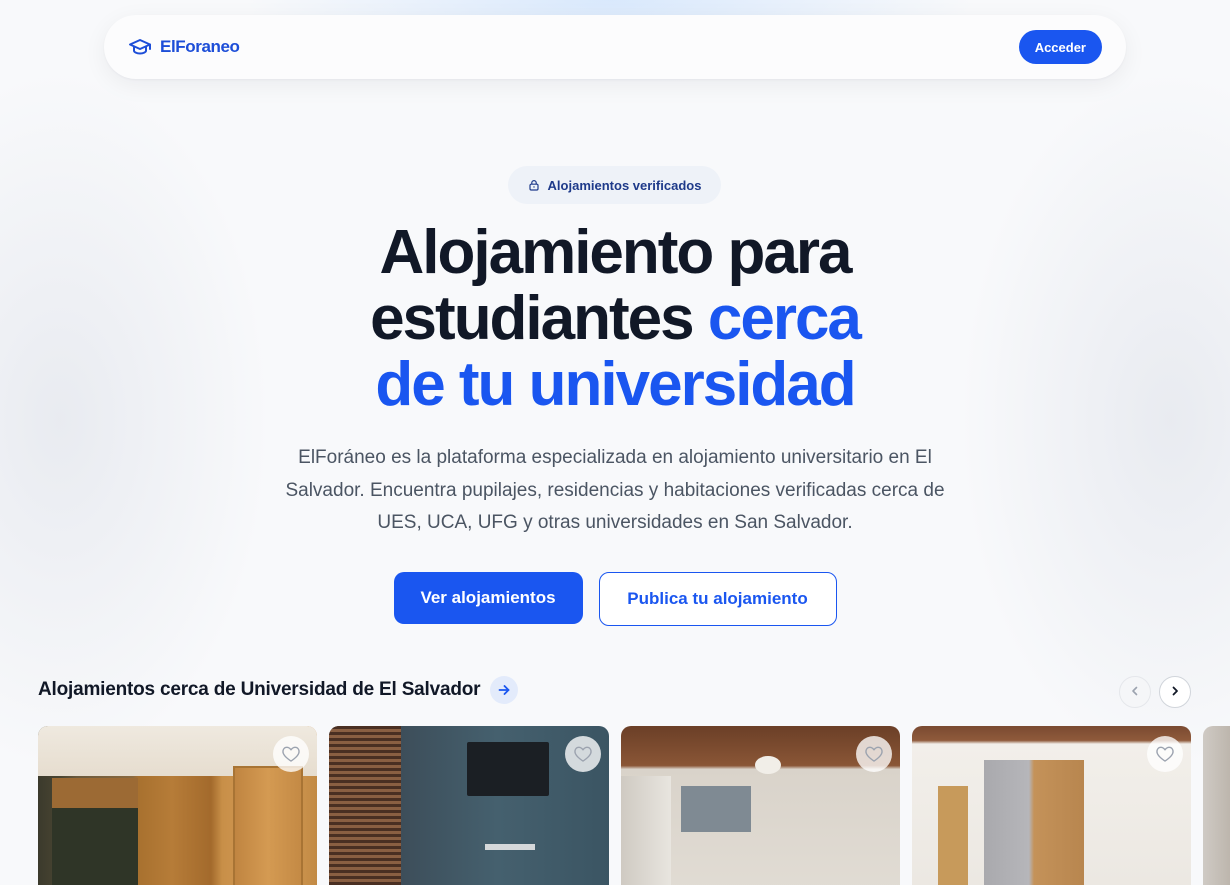 The width and height of the screenshot is (1230, 885). I want to click on verified-badge-label: Alojamientos verificados, so click(624, 185).